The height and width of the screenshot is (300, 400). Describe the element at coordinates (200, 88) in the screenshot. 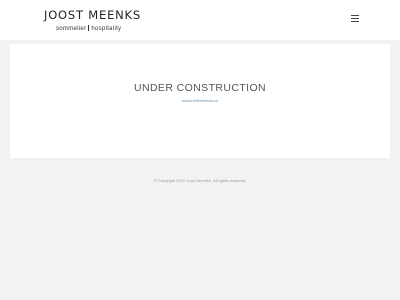

I see `page-title: UNDER CONSTRUCTION` at that location.